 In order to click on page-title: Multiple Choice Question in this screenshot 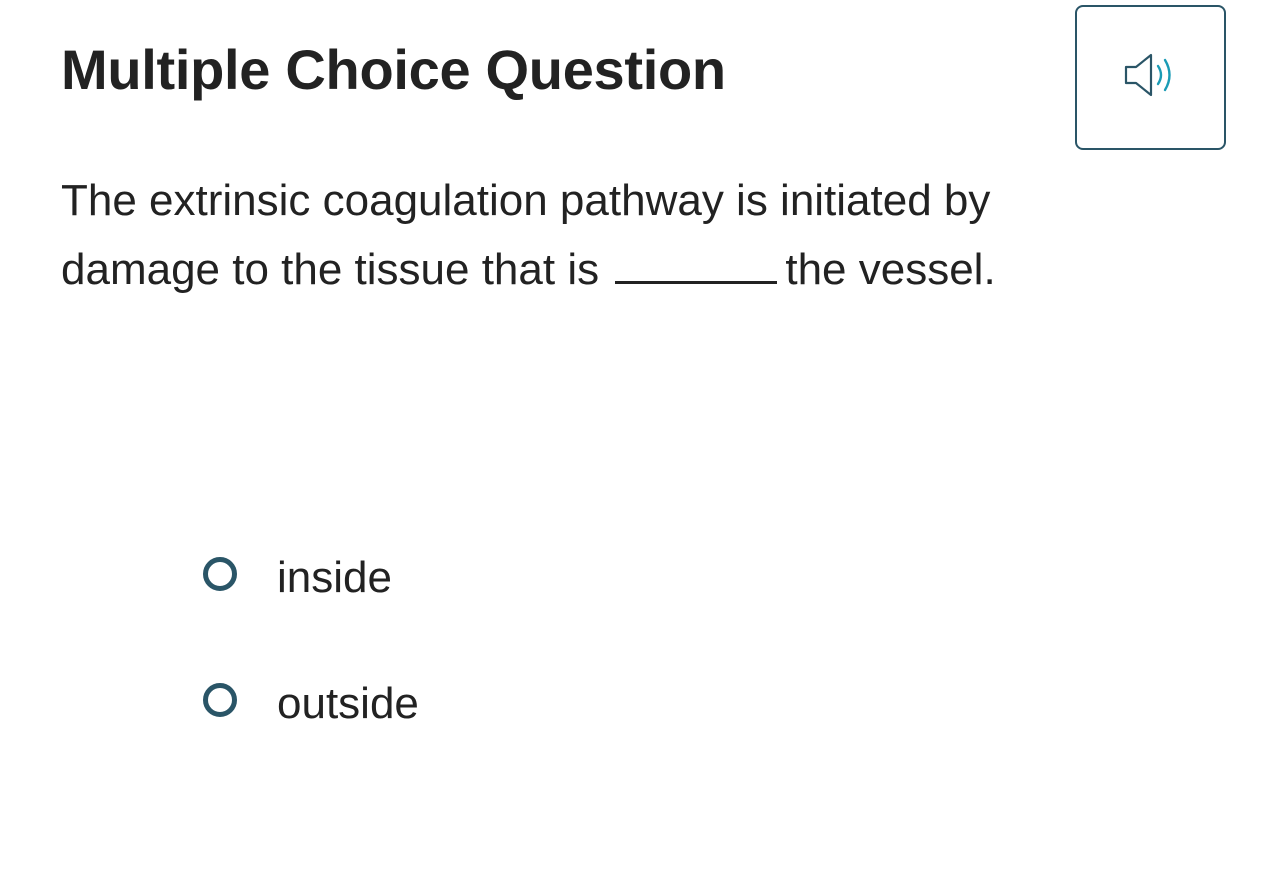, I will do `click(393, 69)`.